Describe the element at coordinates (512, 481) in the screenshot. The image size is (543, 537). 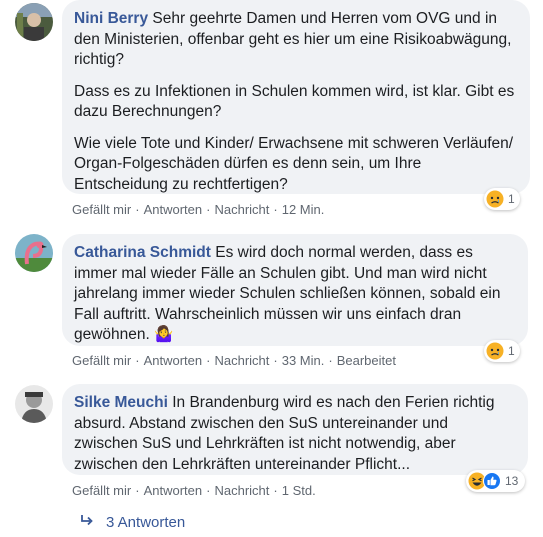
I see `reaction-count: 13` at that location.